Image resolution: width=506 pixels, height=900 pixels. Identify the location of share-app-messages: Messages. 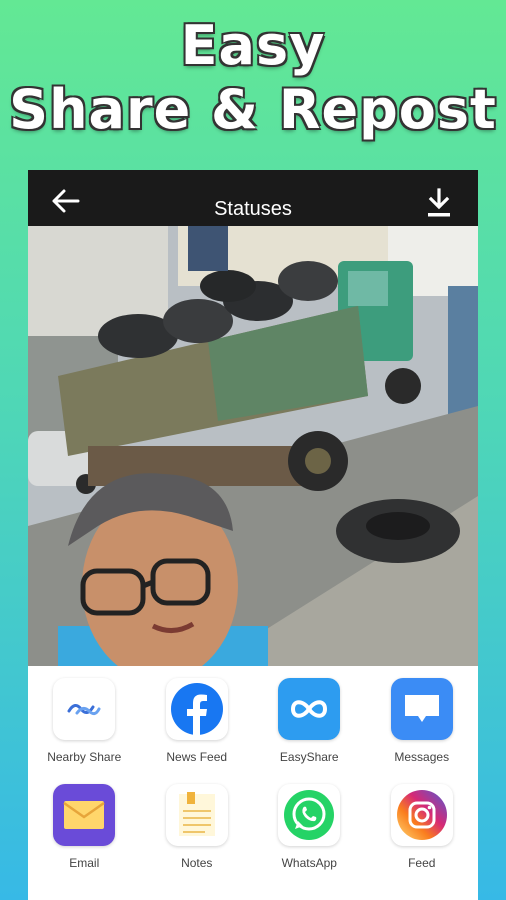
(422, 721).